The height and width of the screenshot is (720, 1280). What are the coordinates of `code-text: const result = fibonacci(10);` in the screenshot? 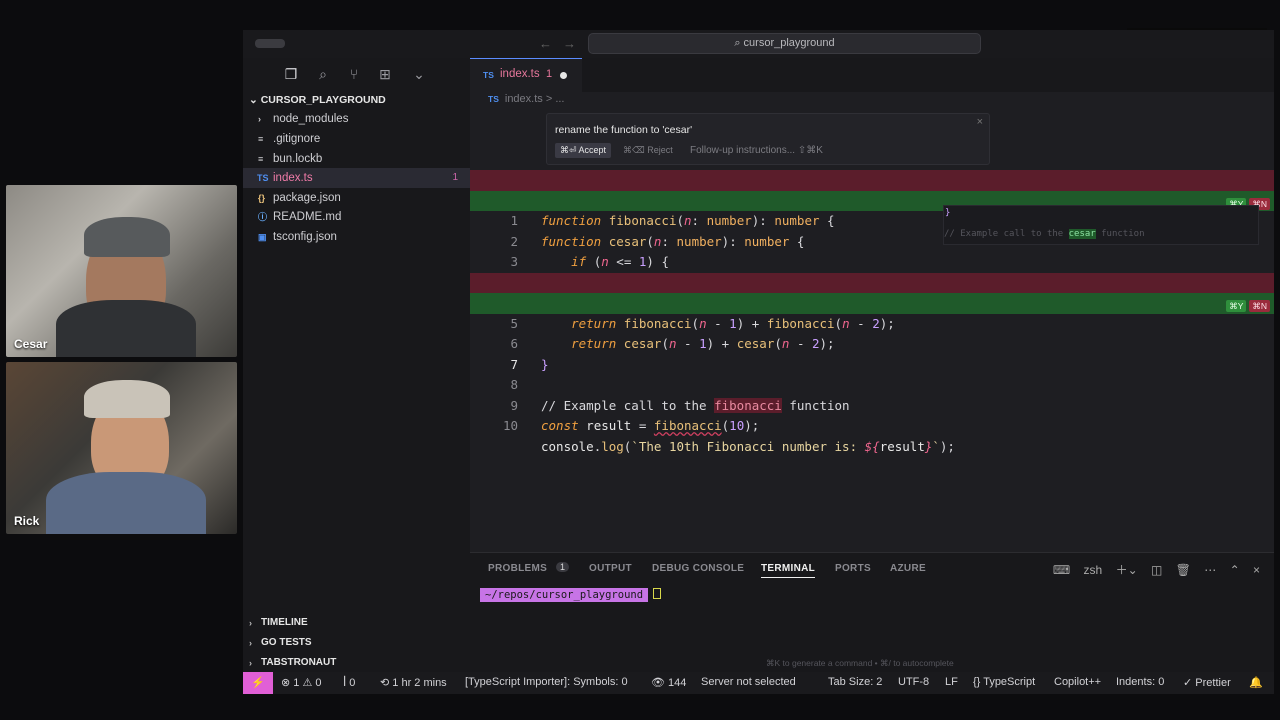 It's located at (650, 425).